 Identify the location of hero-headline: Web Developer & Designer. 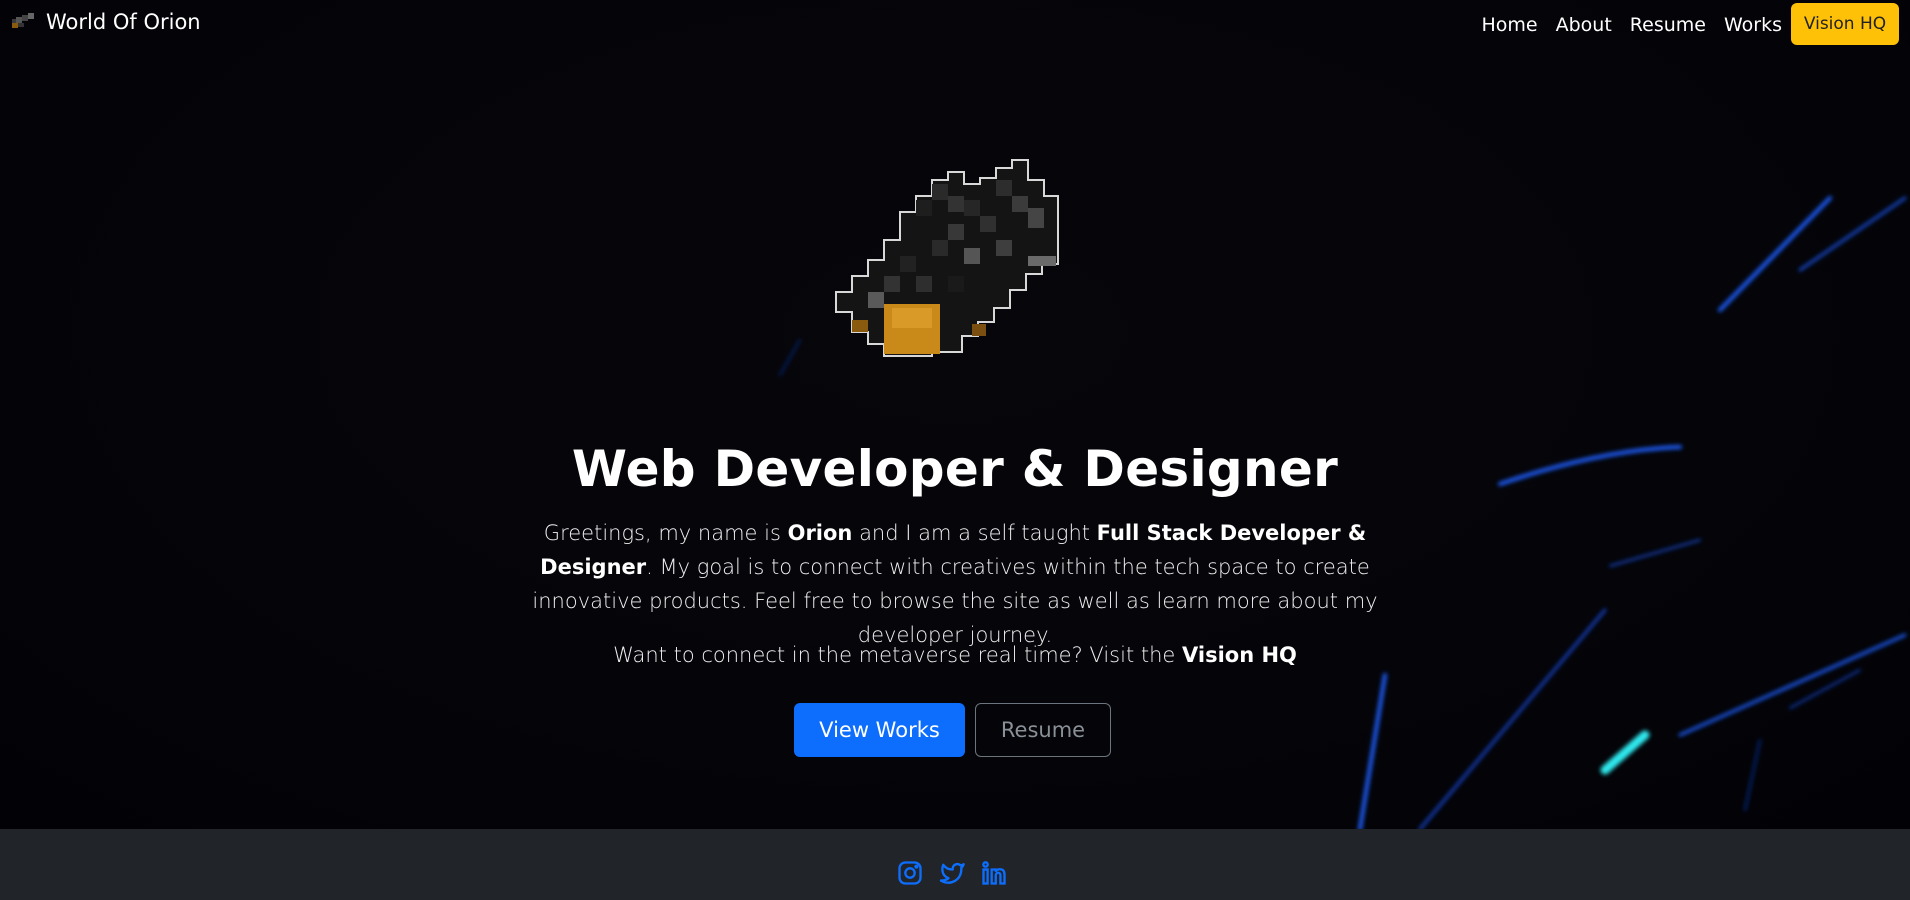
(955, 469).